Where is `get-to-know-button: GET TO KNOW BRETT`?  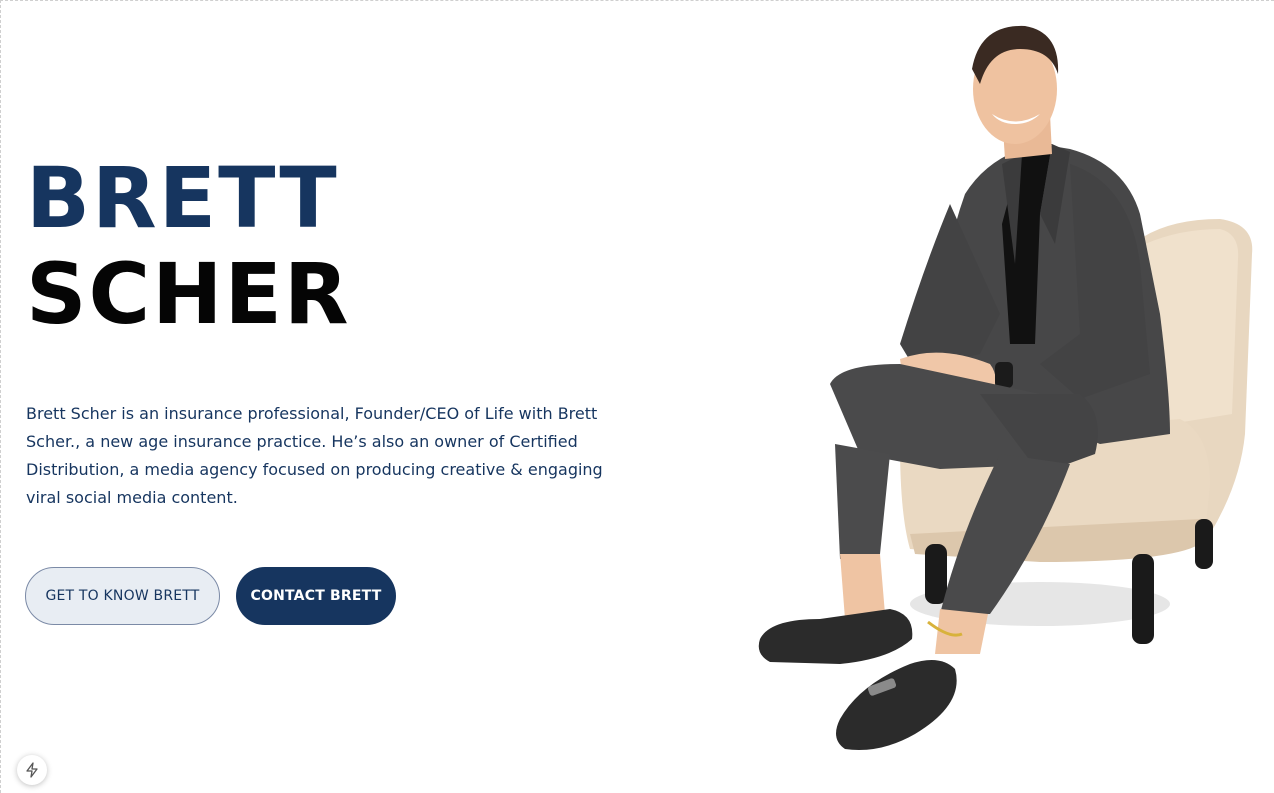 get-to-know-button: GET TO KNOW BRETT is located at coordinates (122, 596).